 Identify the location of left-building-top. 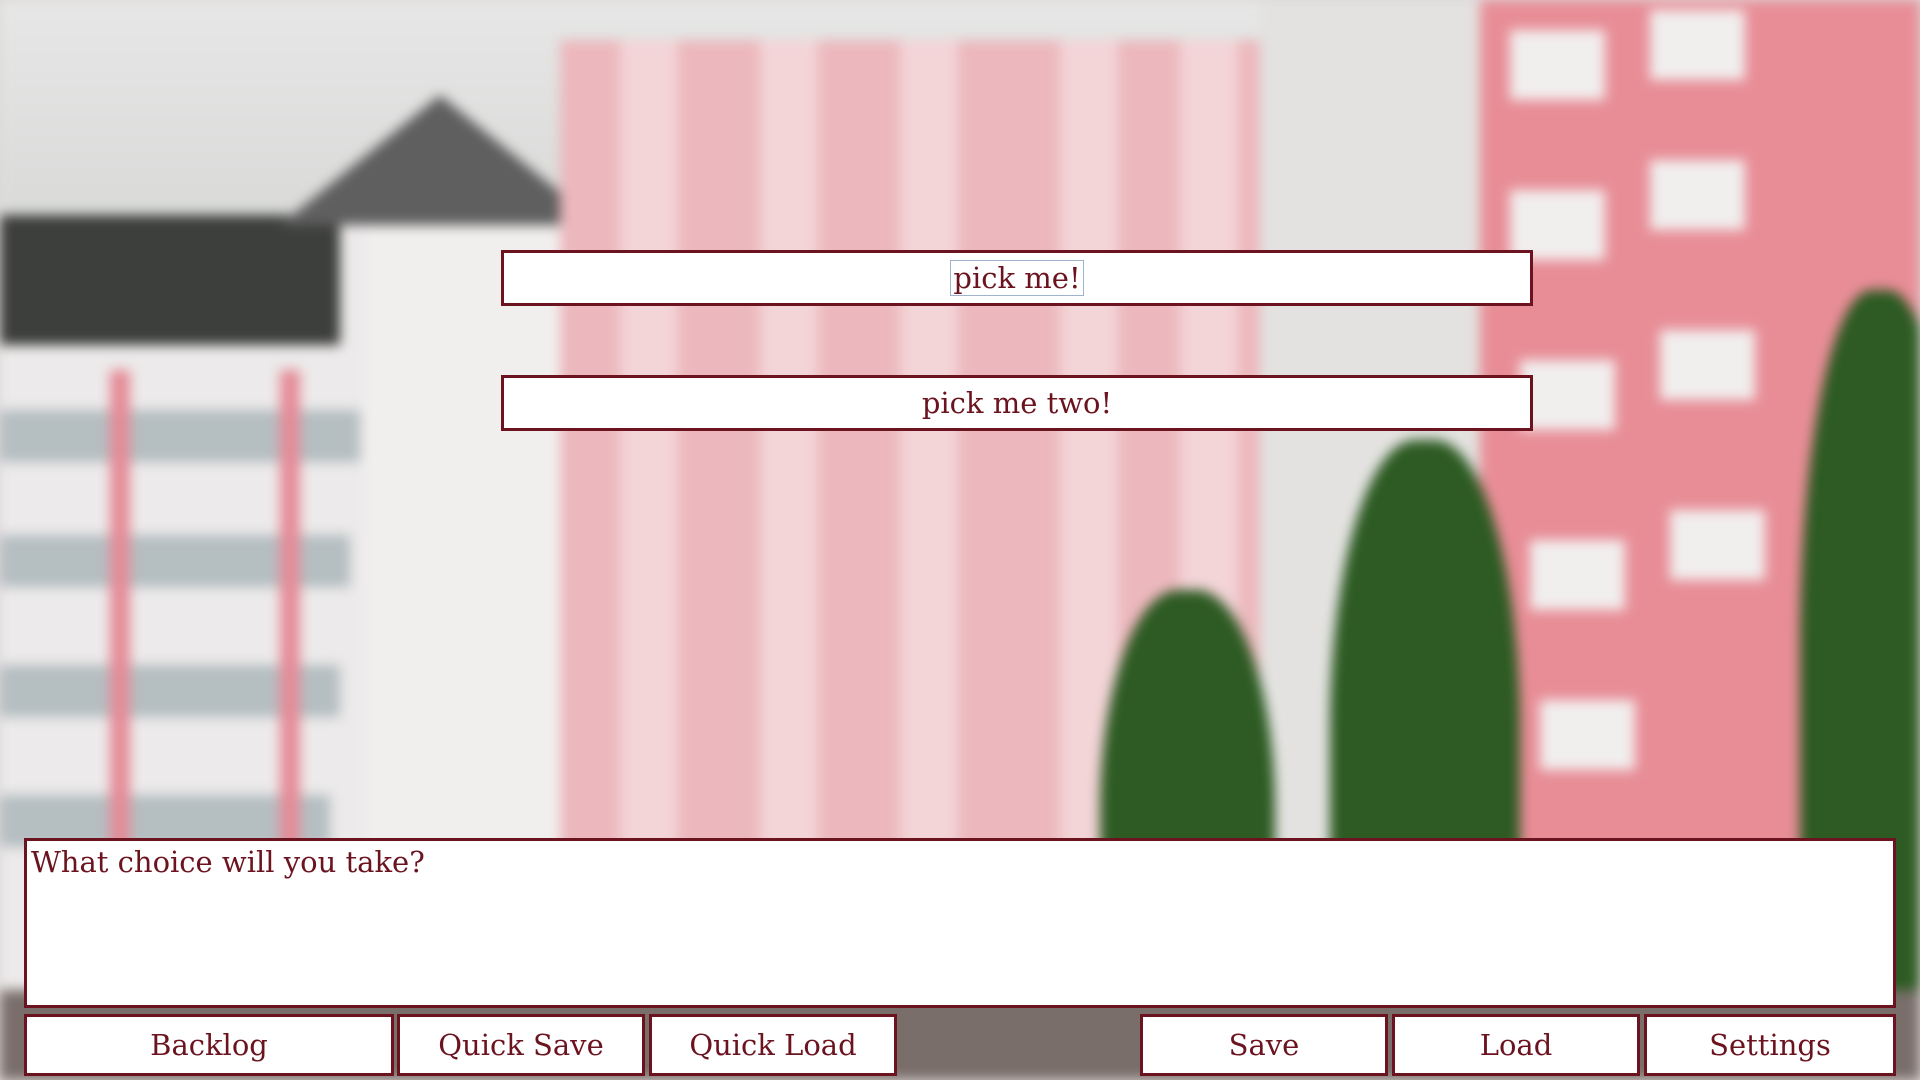
(170, 280).